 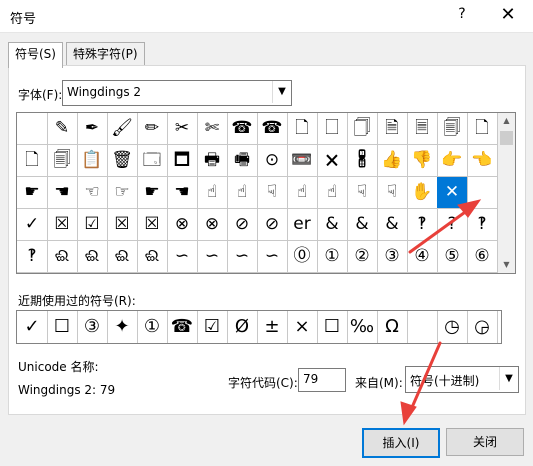 I want to click on tab-special-characters: 特殊字符(P), so click(x=105, y=53).